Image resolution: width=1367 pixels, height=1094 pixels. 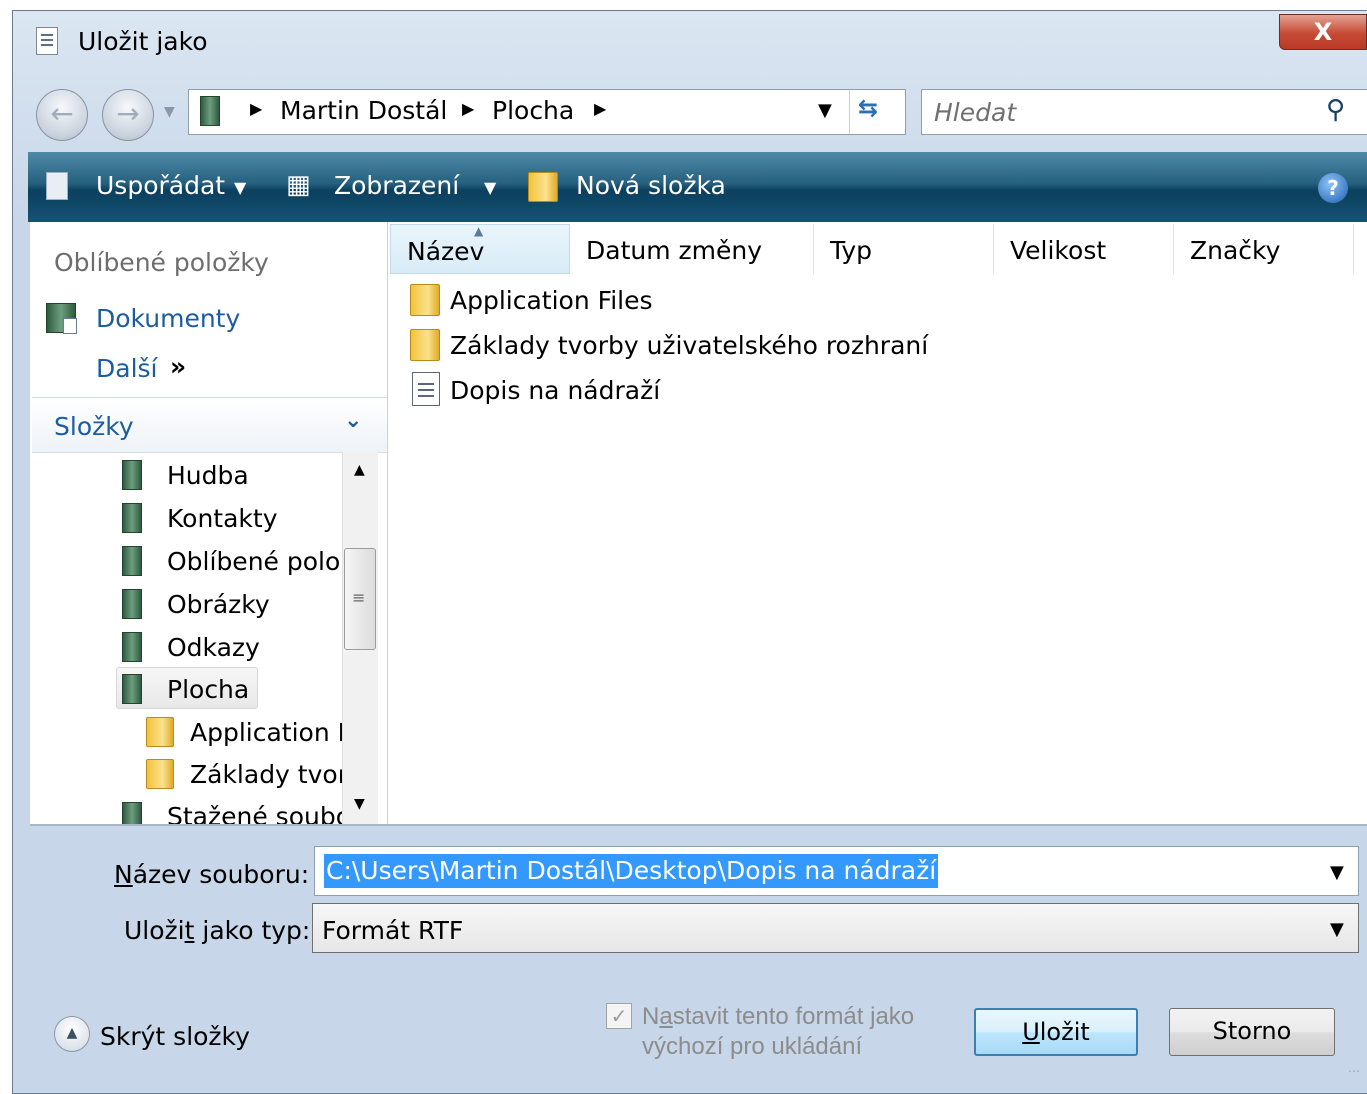 What do you see at coordinates (266, 732) in the screenshot?
I see `tree-item-application-files: Application F` at bounding box center [266, 732].